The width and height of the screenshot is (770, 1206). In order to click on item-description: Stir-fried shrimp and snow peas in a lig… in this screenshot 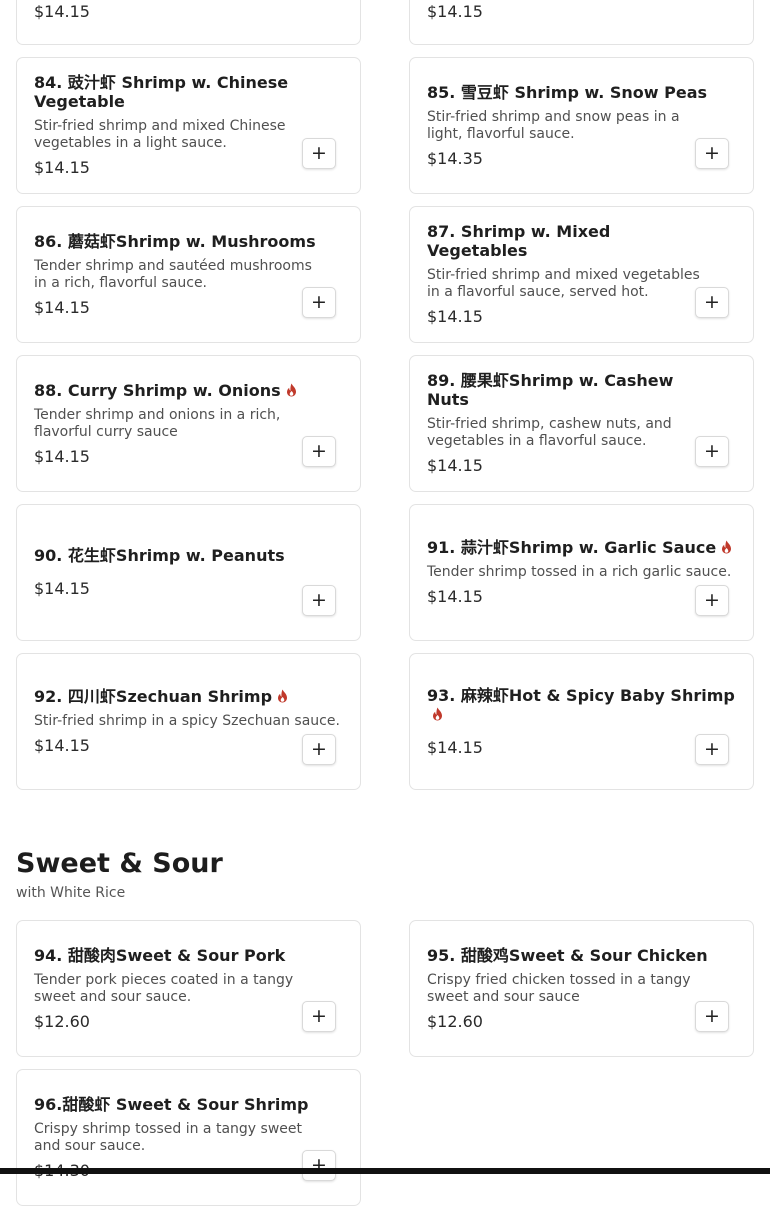, I will do `click(553, 125)`.